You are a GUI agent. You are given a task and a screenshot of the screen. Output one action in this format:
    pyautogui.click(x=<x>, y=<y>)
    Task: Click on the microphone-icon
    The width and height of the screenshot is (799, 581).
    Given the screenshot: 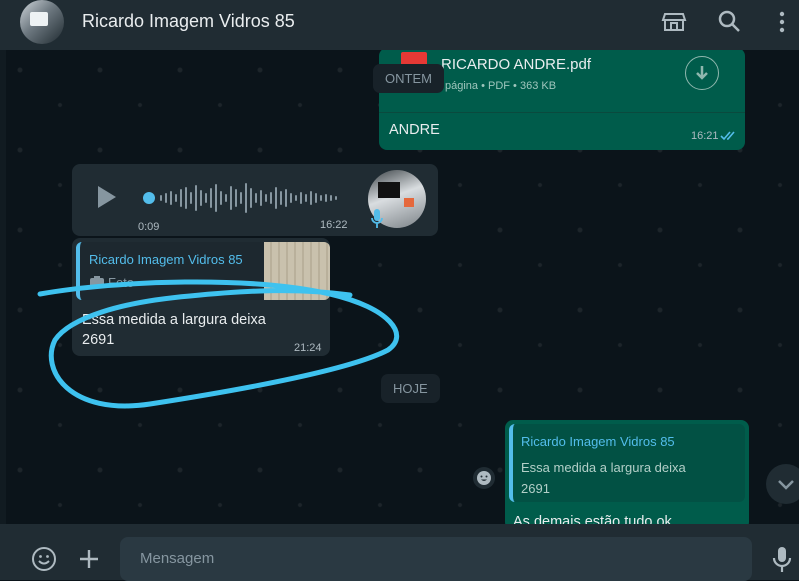 What is the action you would take?
    pyautogui.click(x=782, y=560)
    